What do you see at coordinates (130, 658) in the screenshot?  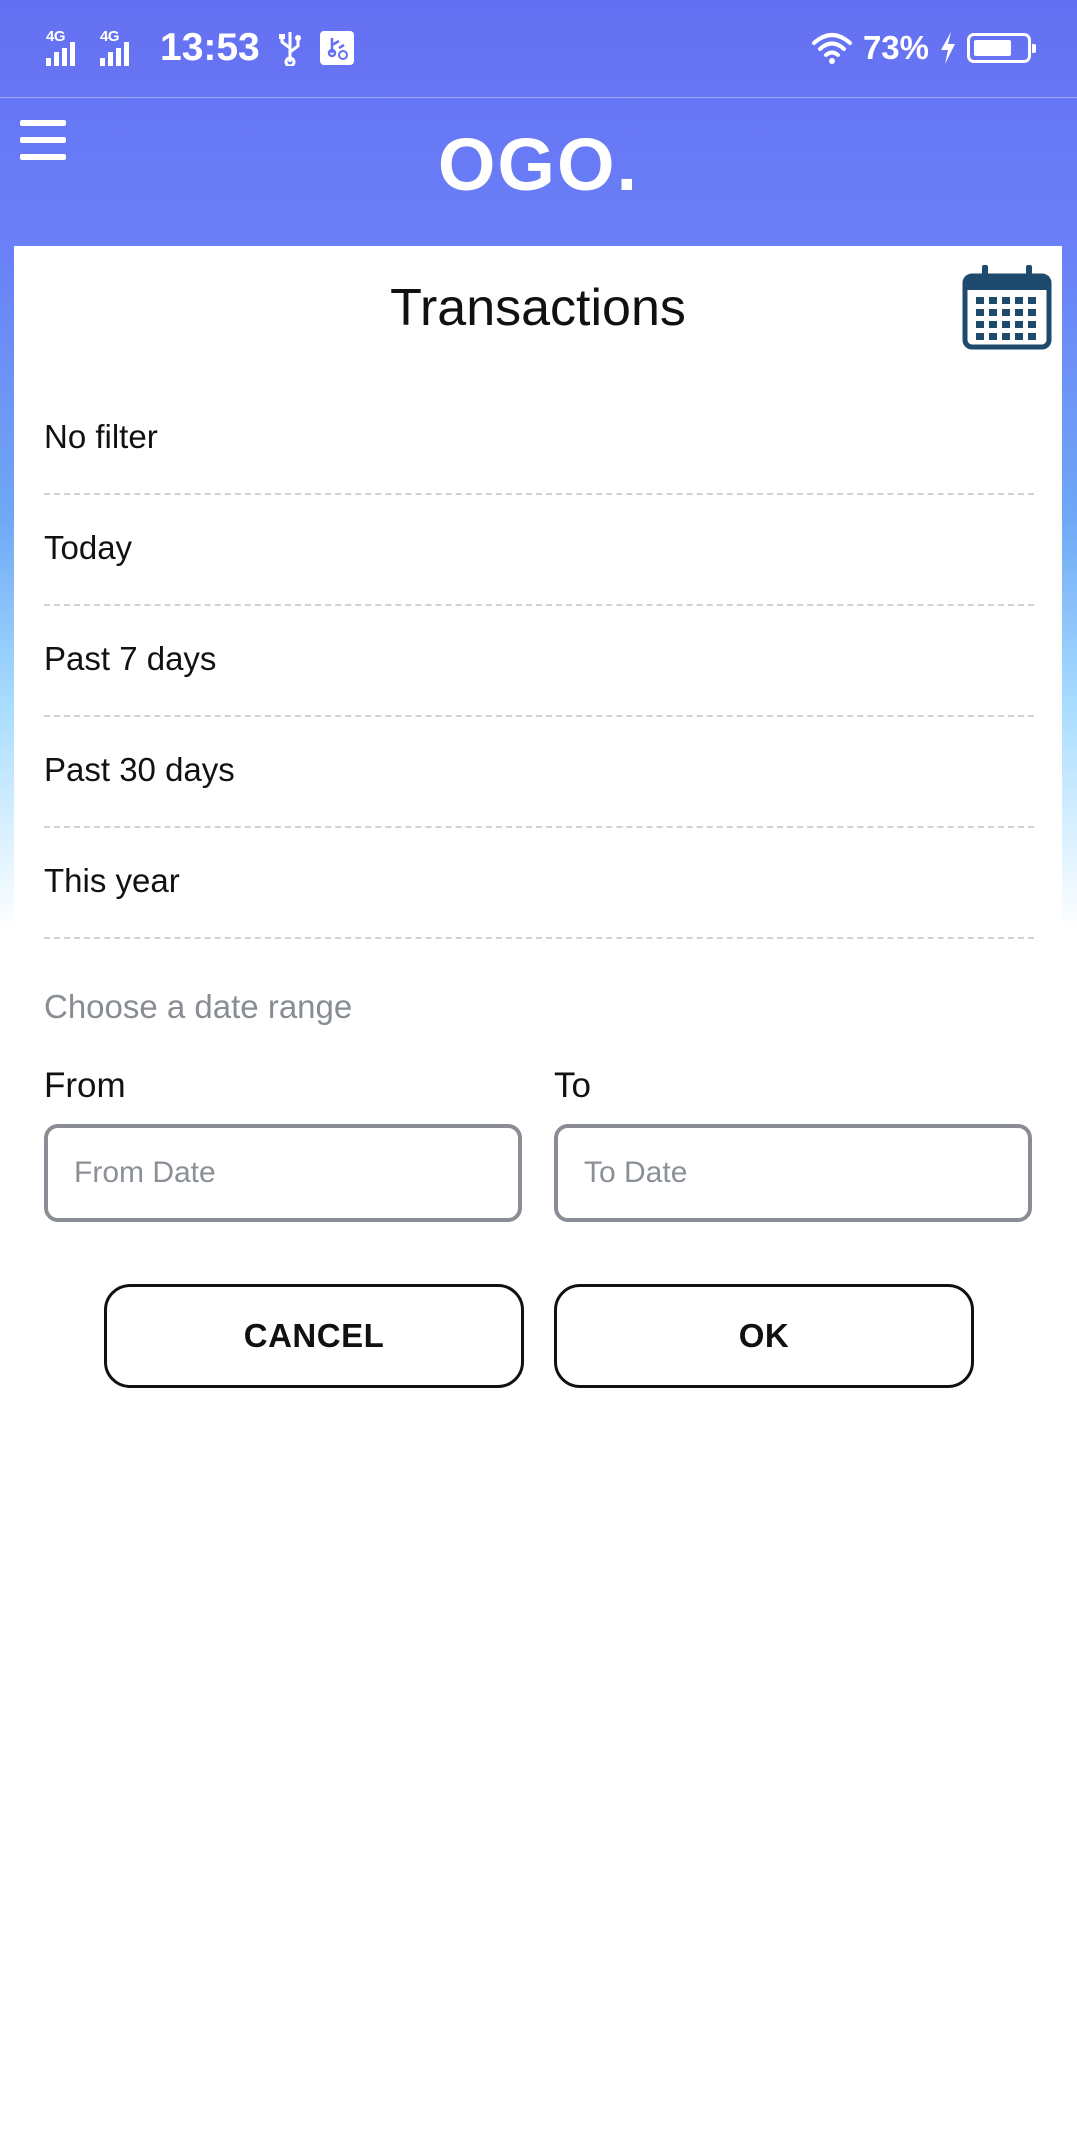 I see `filter-label: Past 7 days` at bounding box center [130, 658].